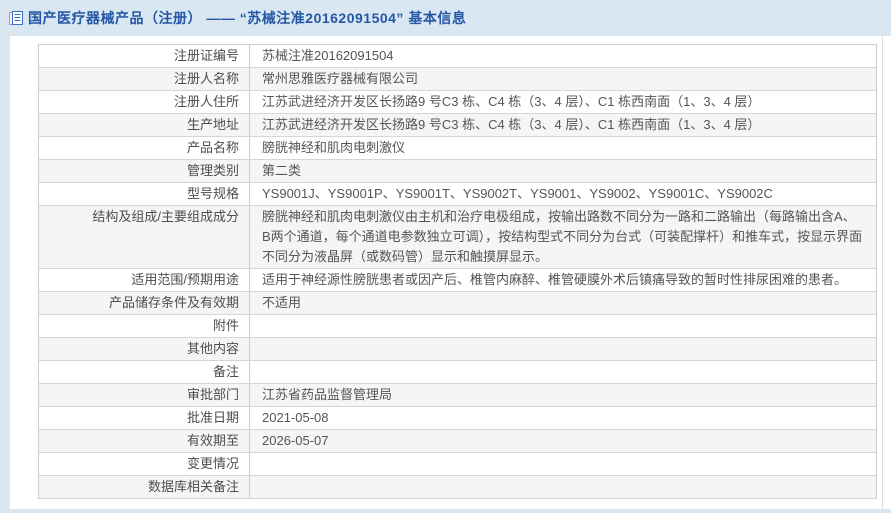 This screenshot has height=513, width=891. I want to click on row-label: 注册人住所, so click(144, 102).